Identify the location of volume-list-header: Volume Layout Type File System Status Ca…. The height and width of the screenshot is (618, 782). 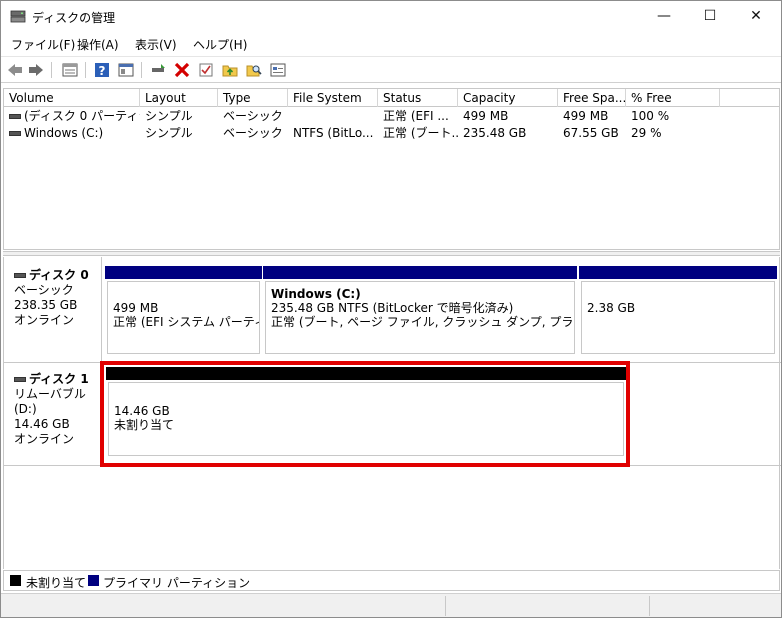
(391, 98).